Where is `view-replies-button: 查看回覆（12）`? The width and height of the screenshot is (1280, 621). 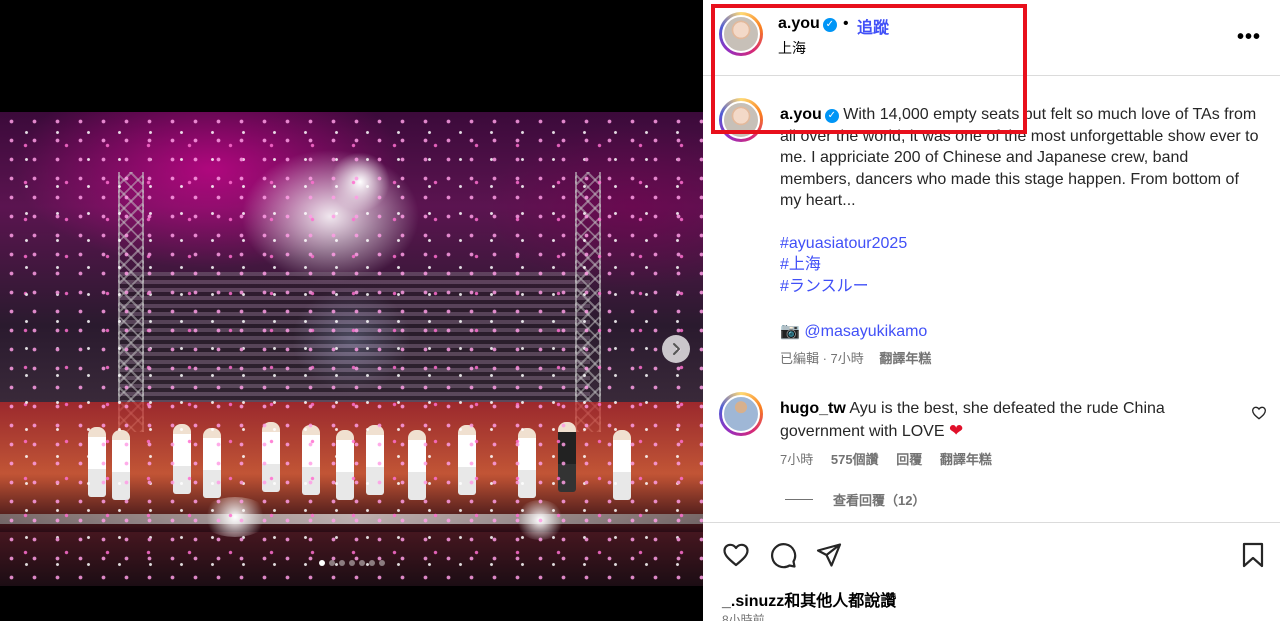
view-replies-button: 查看回覆（12） is located at coordinates (855, 499).